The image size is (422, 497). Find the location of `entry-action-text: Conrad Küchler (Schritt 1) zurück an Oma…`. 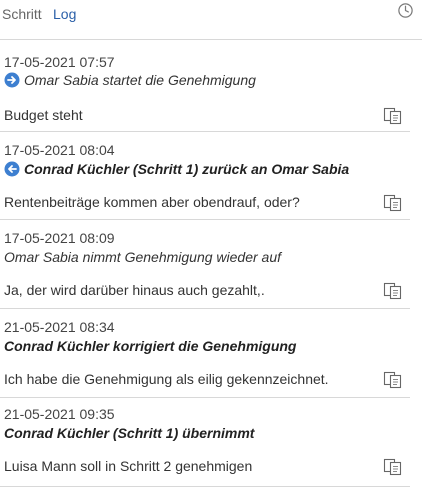

entry-action-text: Conrad Küchler (Schritt 1) zurück an Oma… is located at coordinates (187, 169).